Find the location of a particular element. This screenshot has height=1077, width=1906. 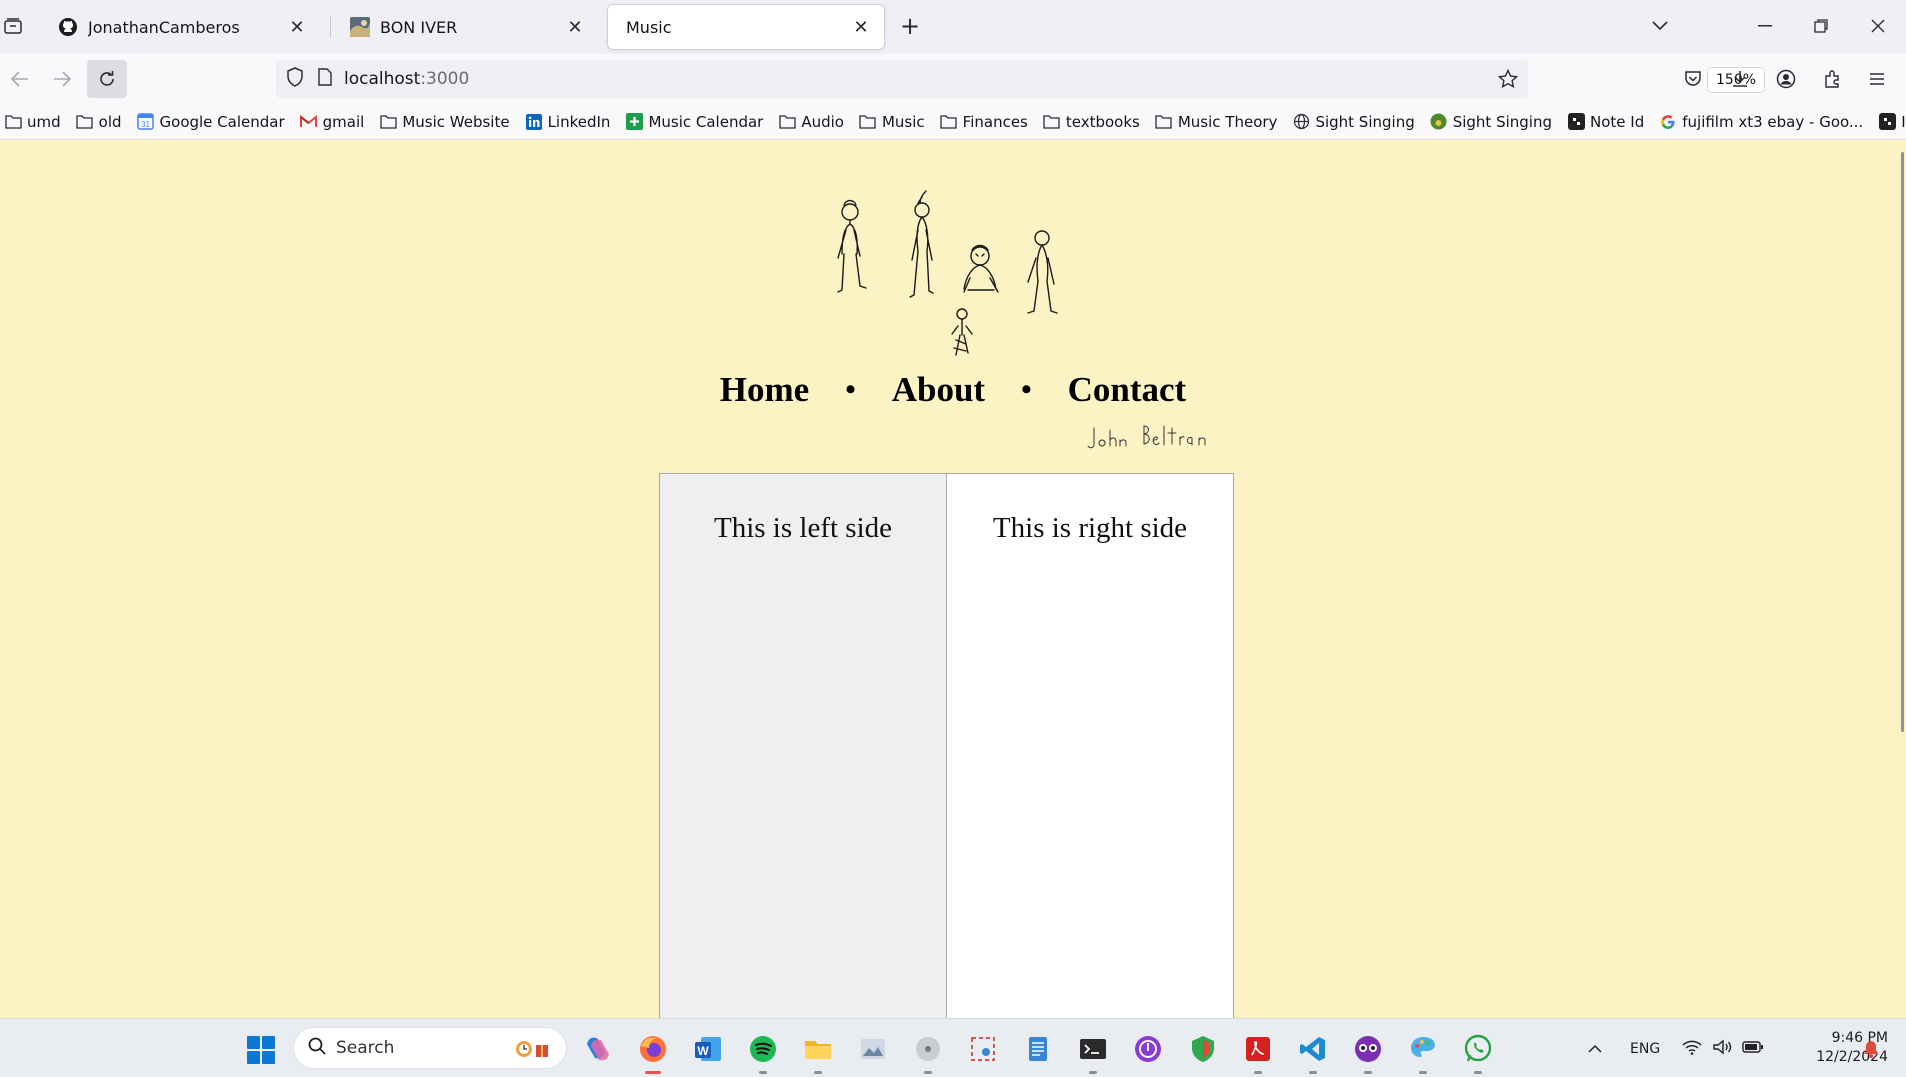

bookmark-label: Finances is located at coordinates (995, 121).